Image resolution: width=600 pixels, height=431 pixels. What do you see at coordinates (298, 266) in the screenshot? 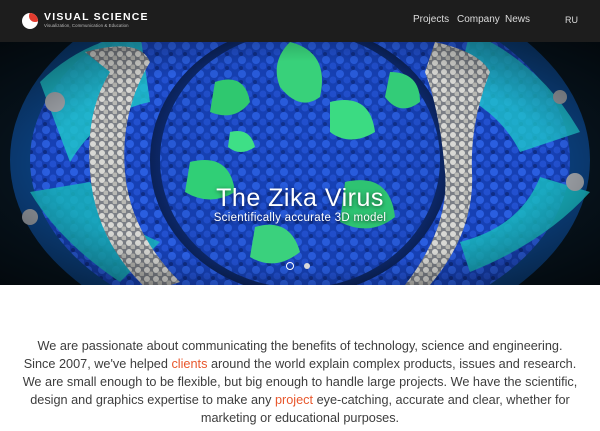
I see `slider-dots` at bounding box center [298, 266].